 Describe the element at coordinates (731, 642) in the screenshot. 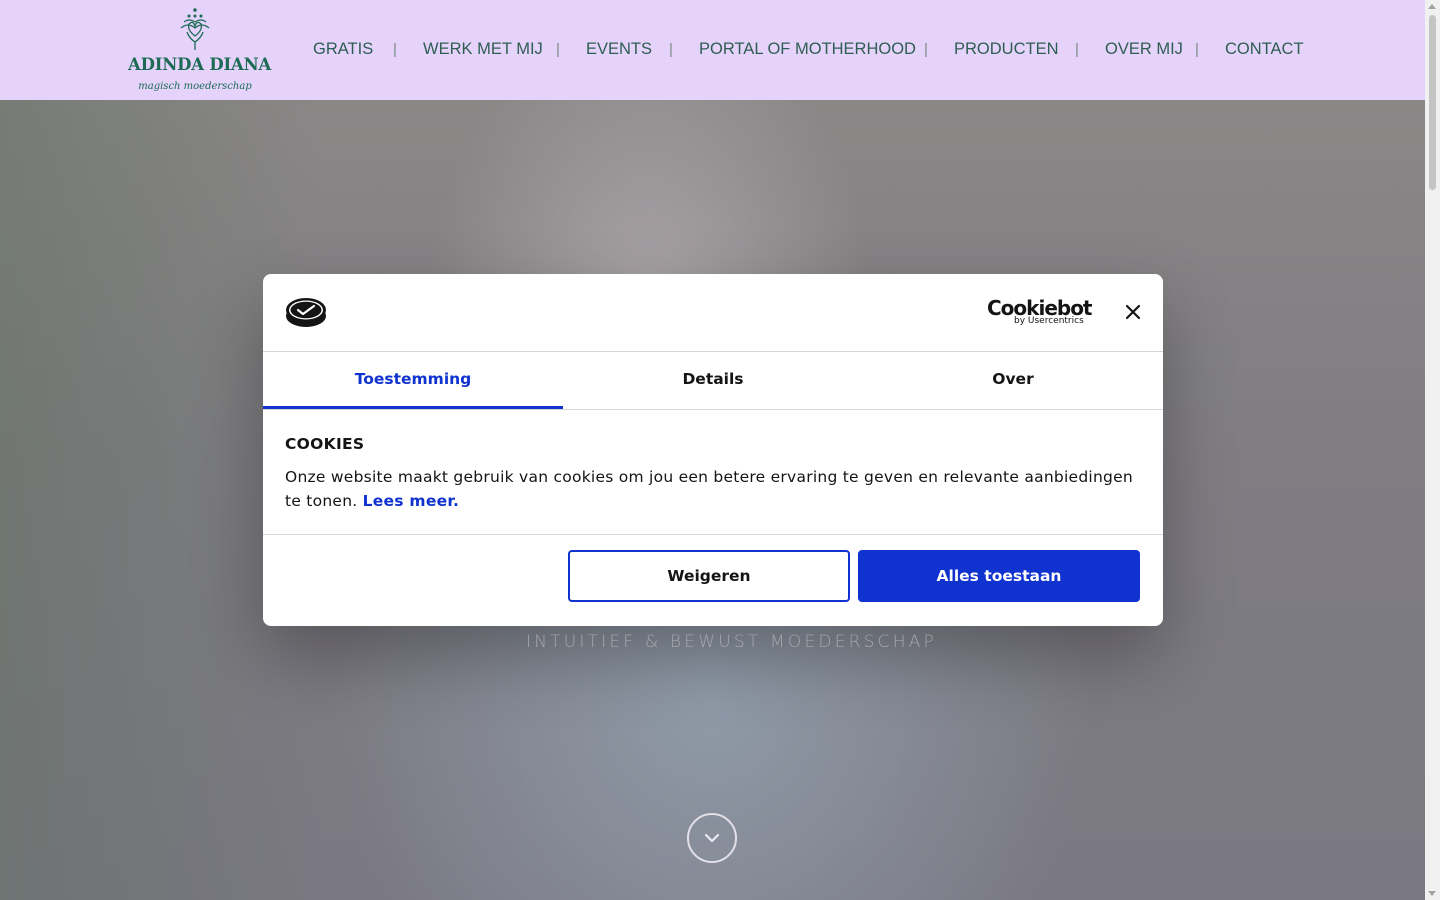

I see `hero-tagline: INTUITIEF & BEWUST MOEDERSCHAP` at that location.